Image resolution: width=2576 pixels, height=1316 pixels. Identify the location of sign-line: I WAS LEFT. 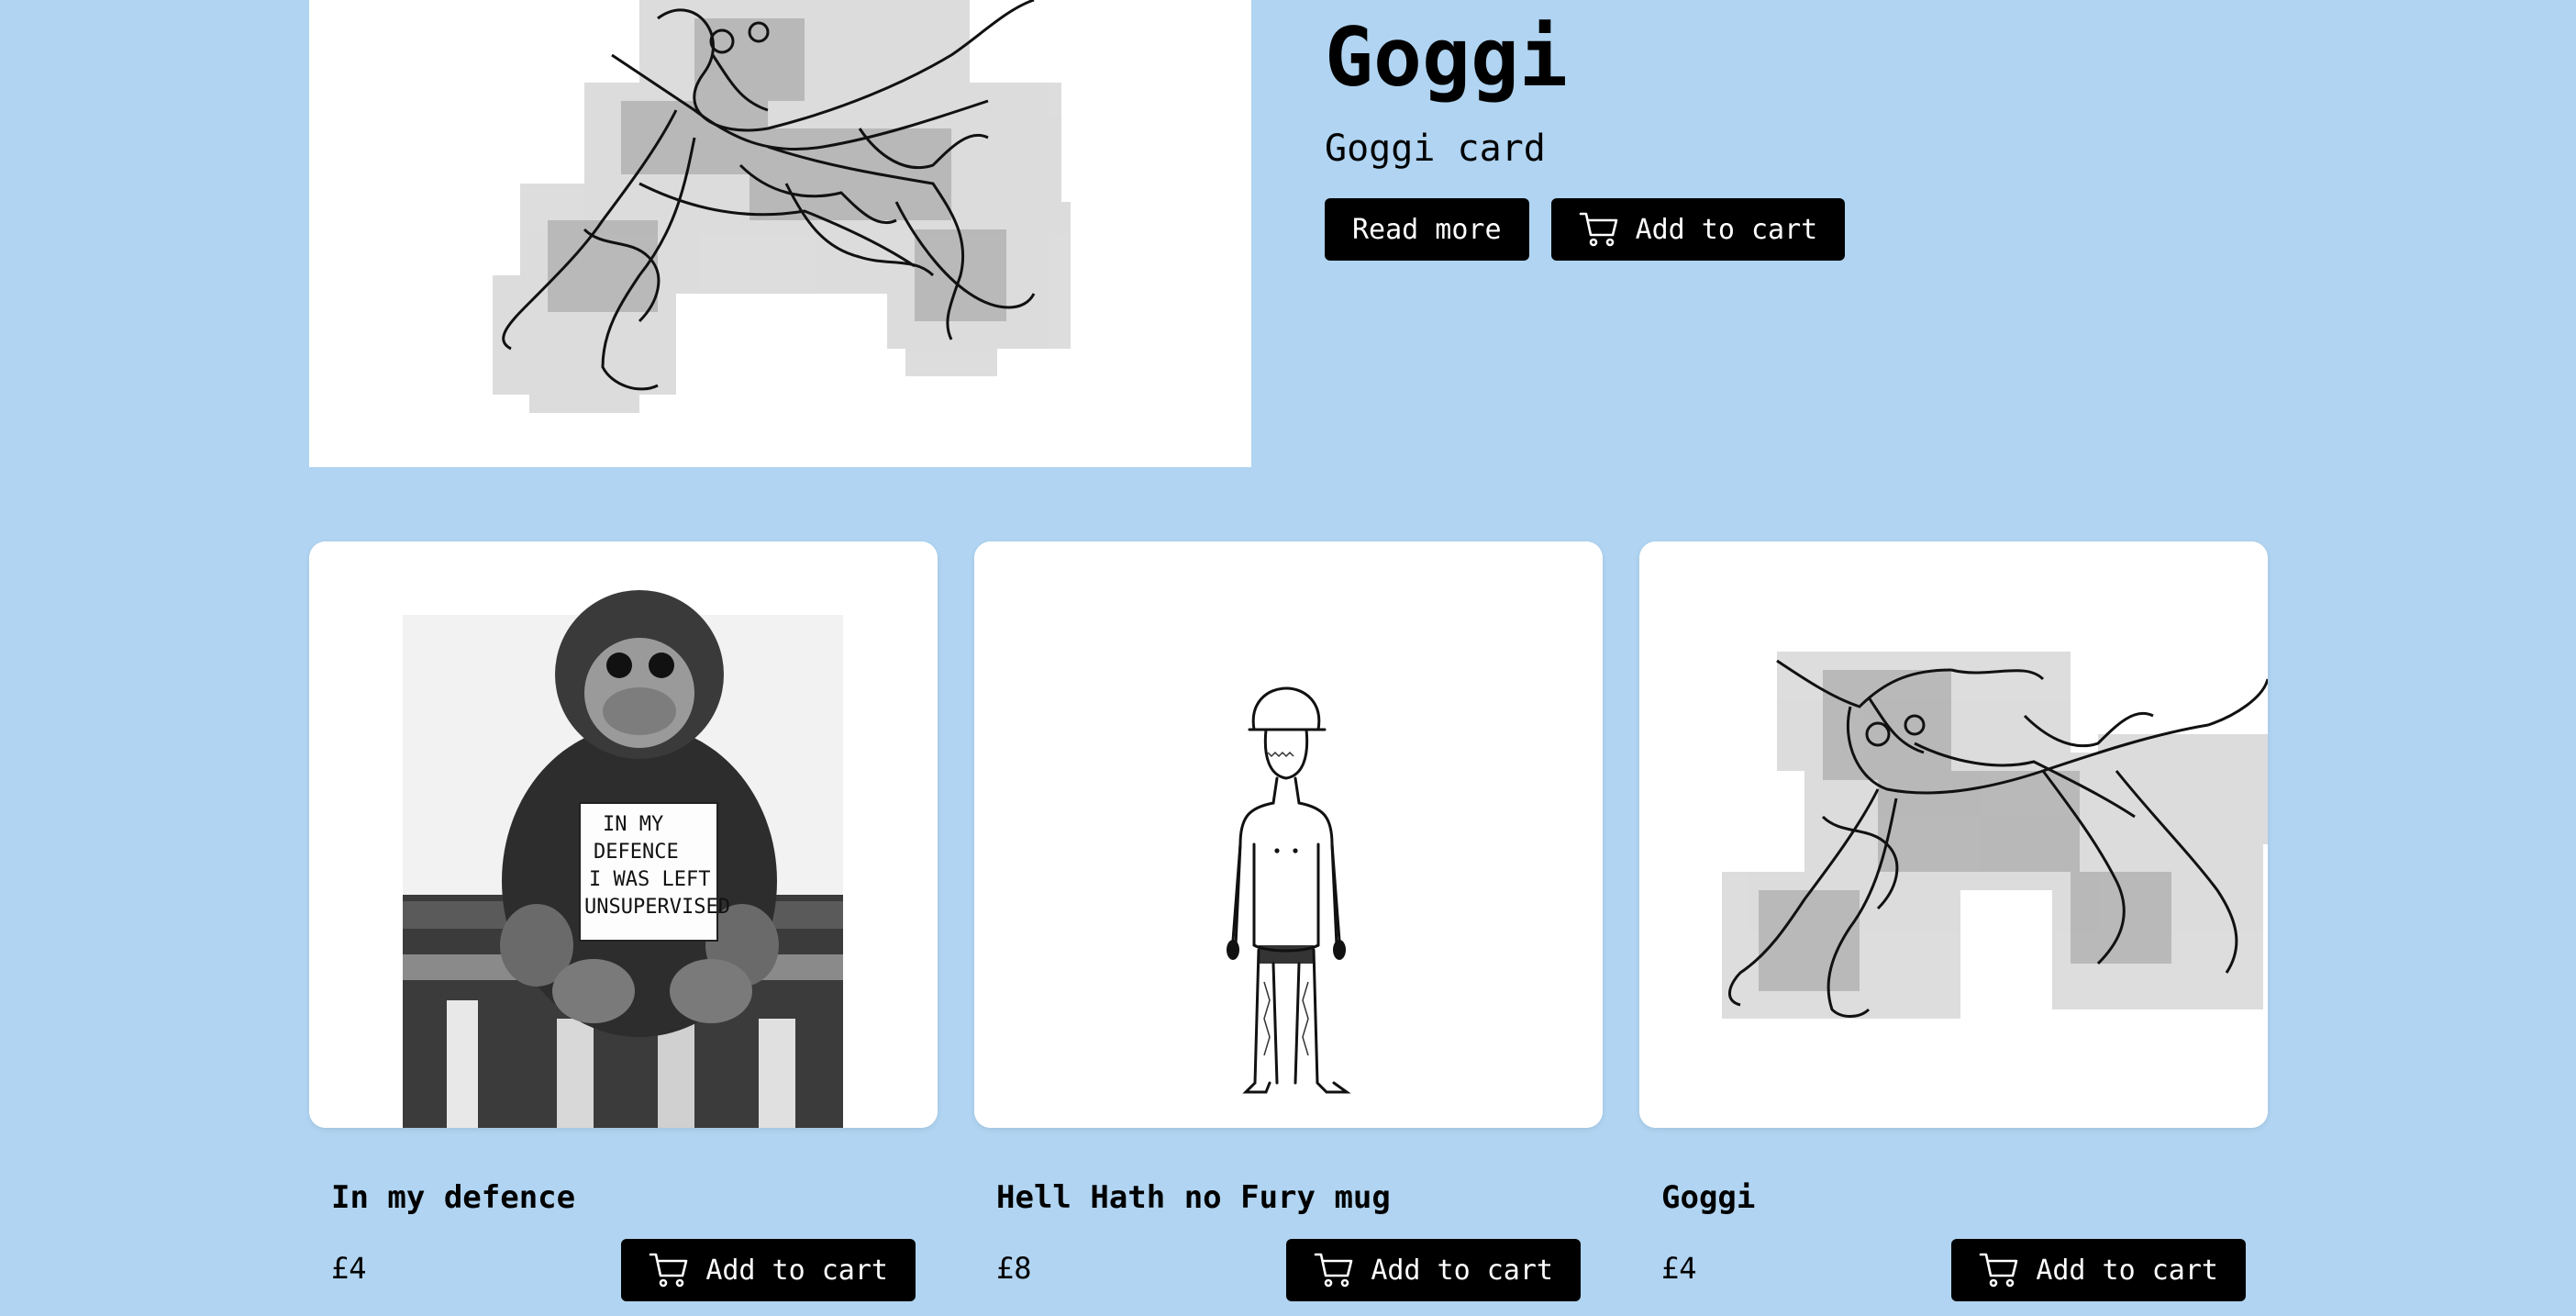
(649, 879).